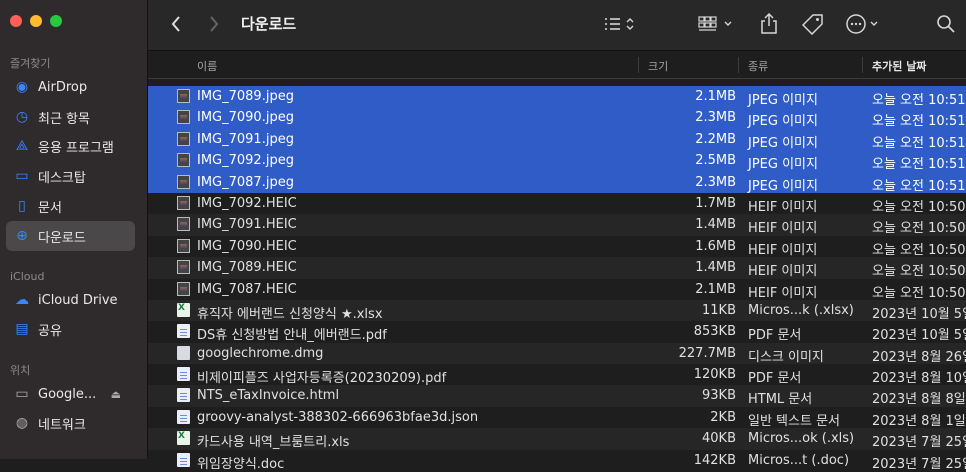 The height and width of the screenshot is (472, 966). I want to click on file-size: 1.6MB, so click(715, 246).